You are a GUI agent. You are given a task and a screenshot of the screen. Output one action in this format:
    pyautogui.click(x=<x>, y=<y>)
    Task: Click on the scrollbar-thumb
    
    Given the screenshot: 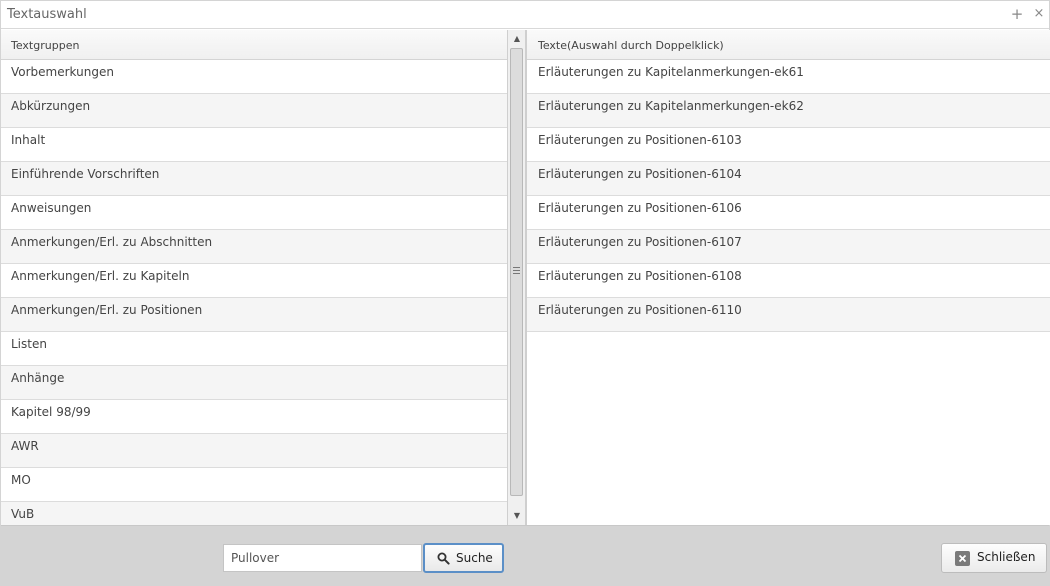 What is the action you would take?
    pyautogui.click(x=516, y=272)
    